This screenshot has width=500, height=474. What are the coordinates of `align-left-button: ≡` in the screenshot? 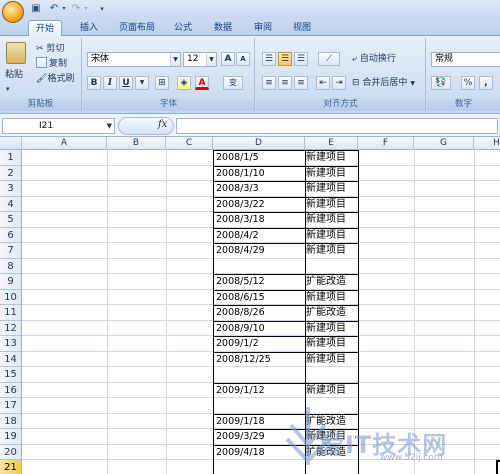 It's located at (269, 83).